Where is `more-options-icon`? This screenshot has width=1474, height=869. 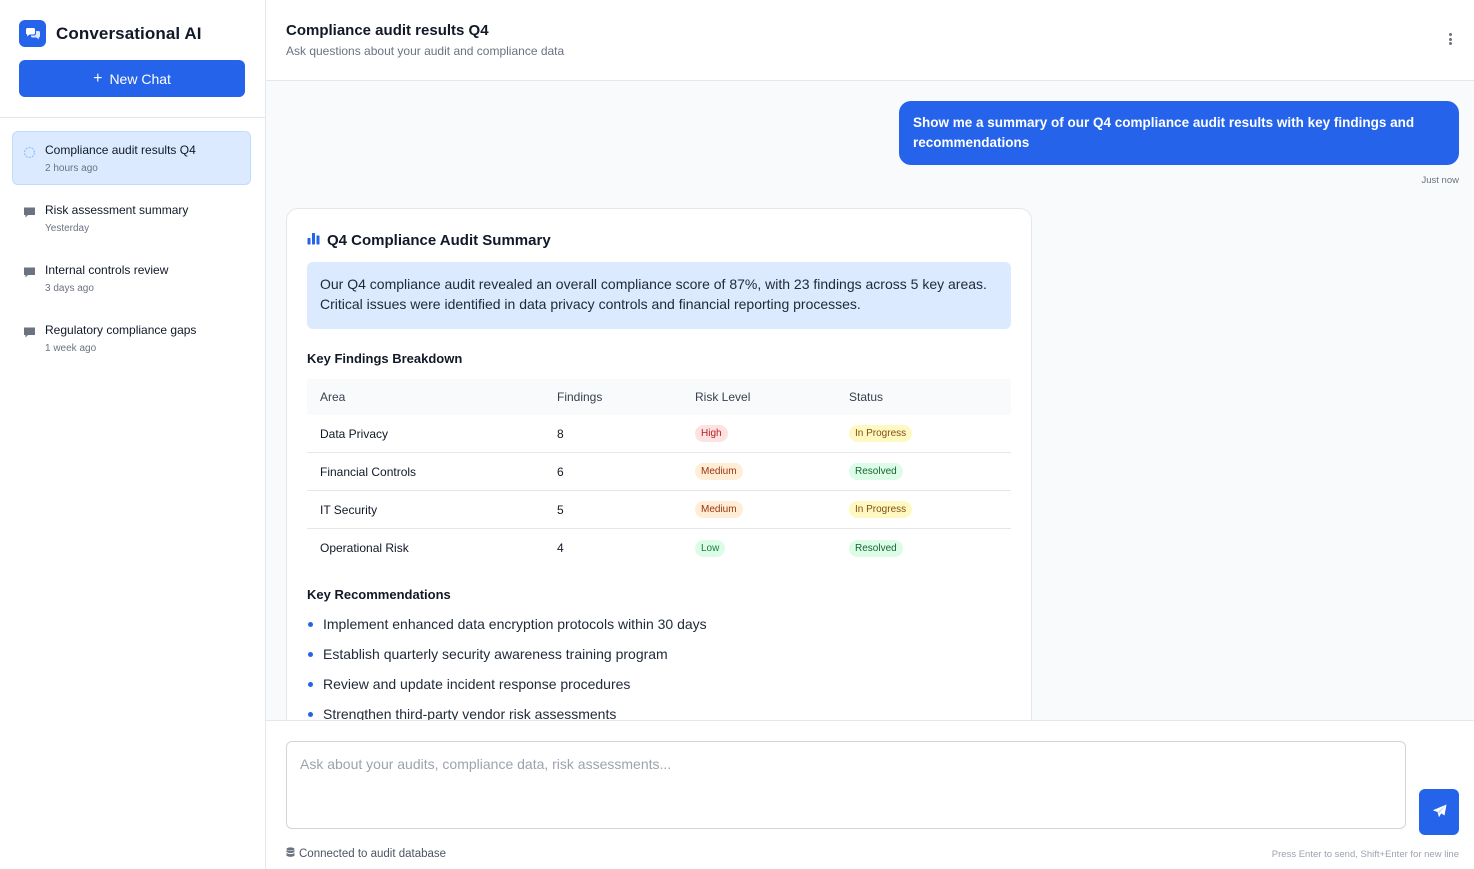
more-options-icon is located at coordinates (1450, 39).